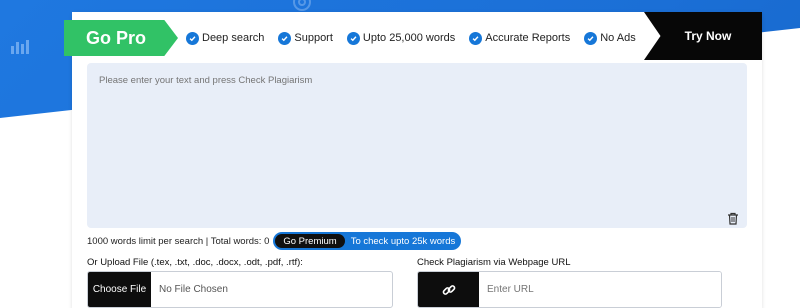  I want to click on go-pro-tag: Go Pro, so click(121, 38).